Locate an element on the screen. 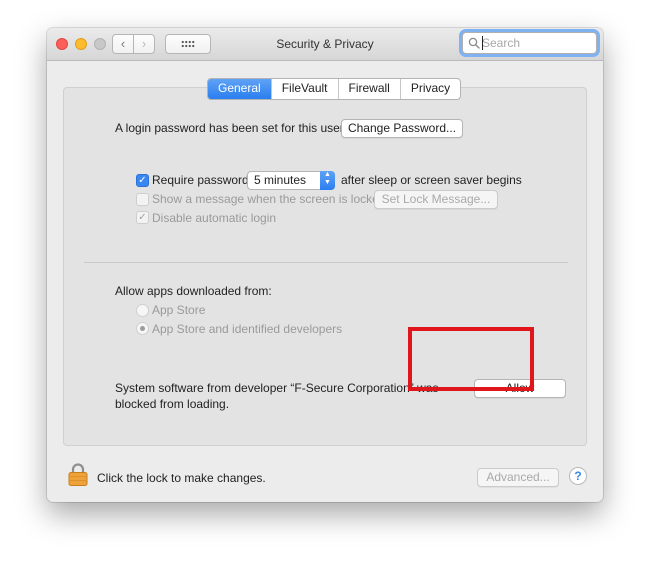 The height and width of the screenshot is (570, 650). require-password-suffix: after sleep or screen saver begins is located at coordinates (431, 180).